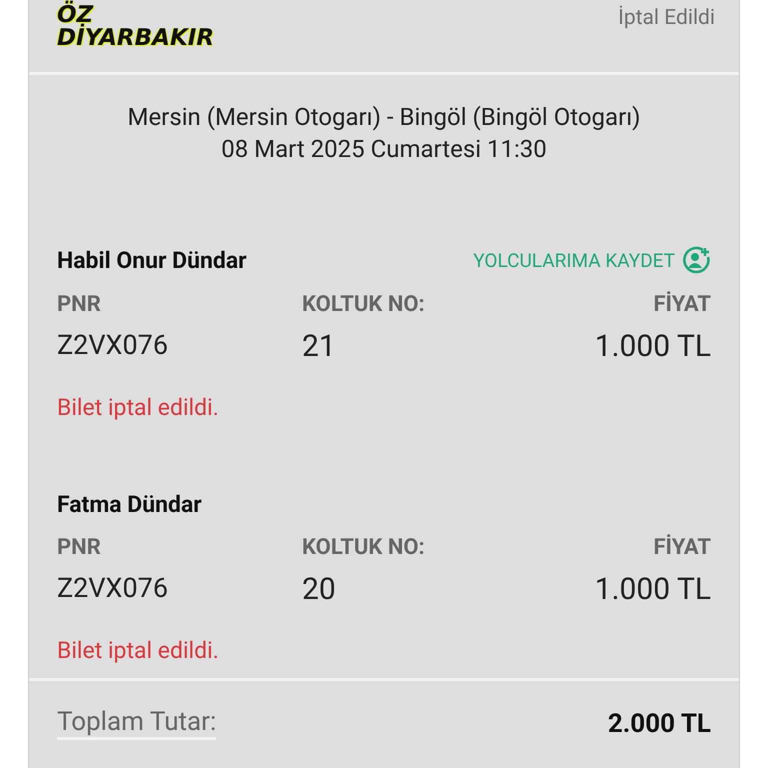 The height and width of the screenshot is (768, 768). I want to click on seat-number: 20, so click(319, 589).